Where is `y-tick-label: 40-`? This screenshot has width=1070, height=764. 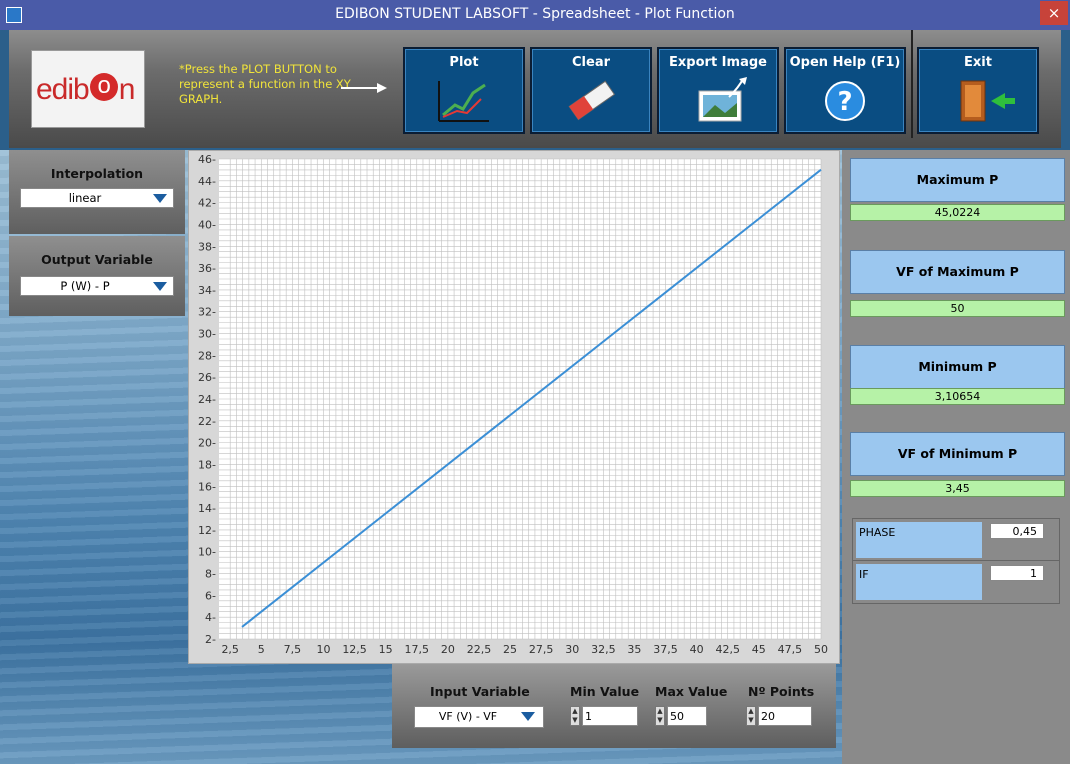 y-tick-label: 40- is located at coordinates (207, 224).